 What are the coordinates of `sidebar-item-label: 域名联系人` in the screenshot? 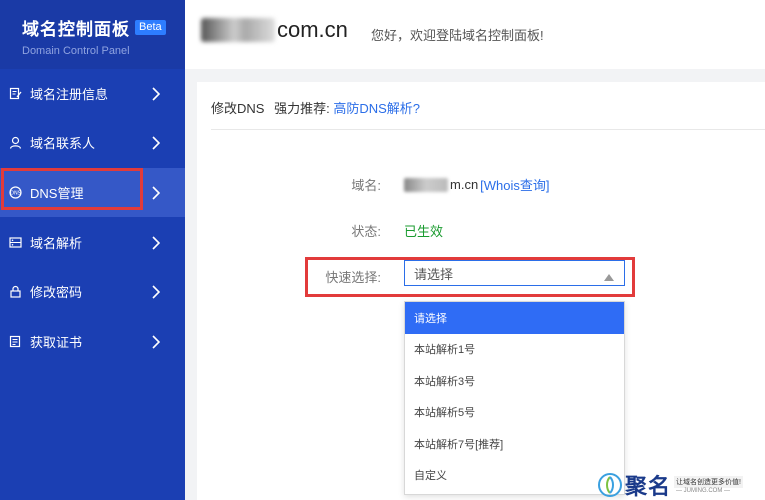 It's located at (63, 143).